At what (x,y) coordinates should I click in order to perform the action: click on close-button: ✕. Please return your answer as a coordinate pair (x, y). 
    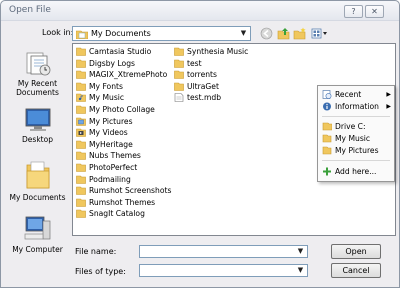
    Looking at the image, I should click on (374, 11).